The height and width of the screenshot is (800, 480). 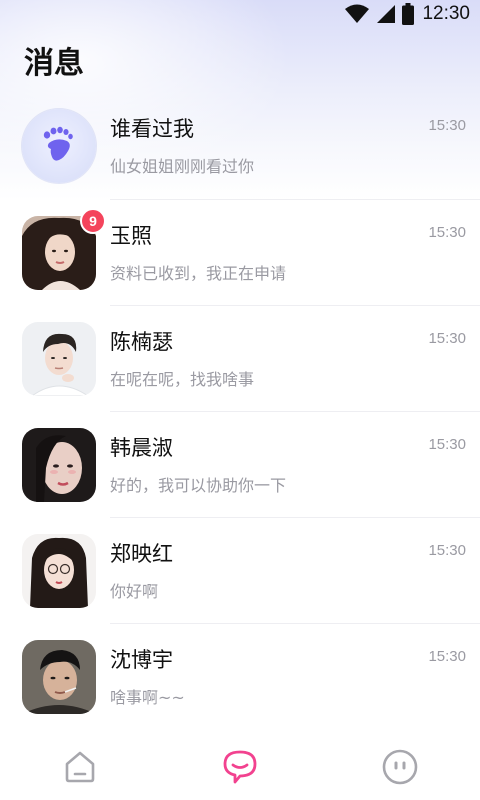 I want to click on conversation-item: 韩晨淑 15:30 好的，我可以协助你一下, so click(x=240, y=465).